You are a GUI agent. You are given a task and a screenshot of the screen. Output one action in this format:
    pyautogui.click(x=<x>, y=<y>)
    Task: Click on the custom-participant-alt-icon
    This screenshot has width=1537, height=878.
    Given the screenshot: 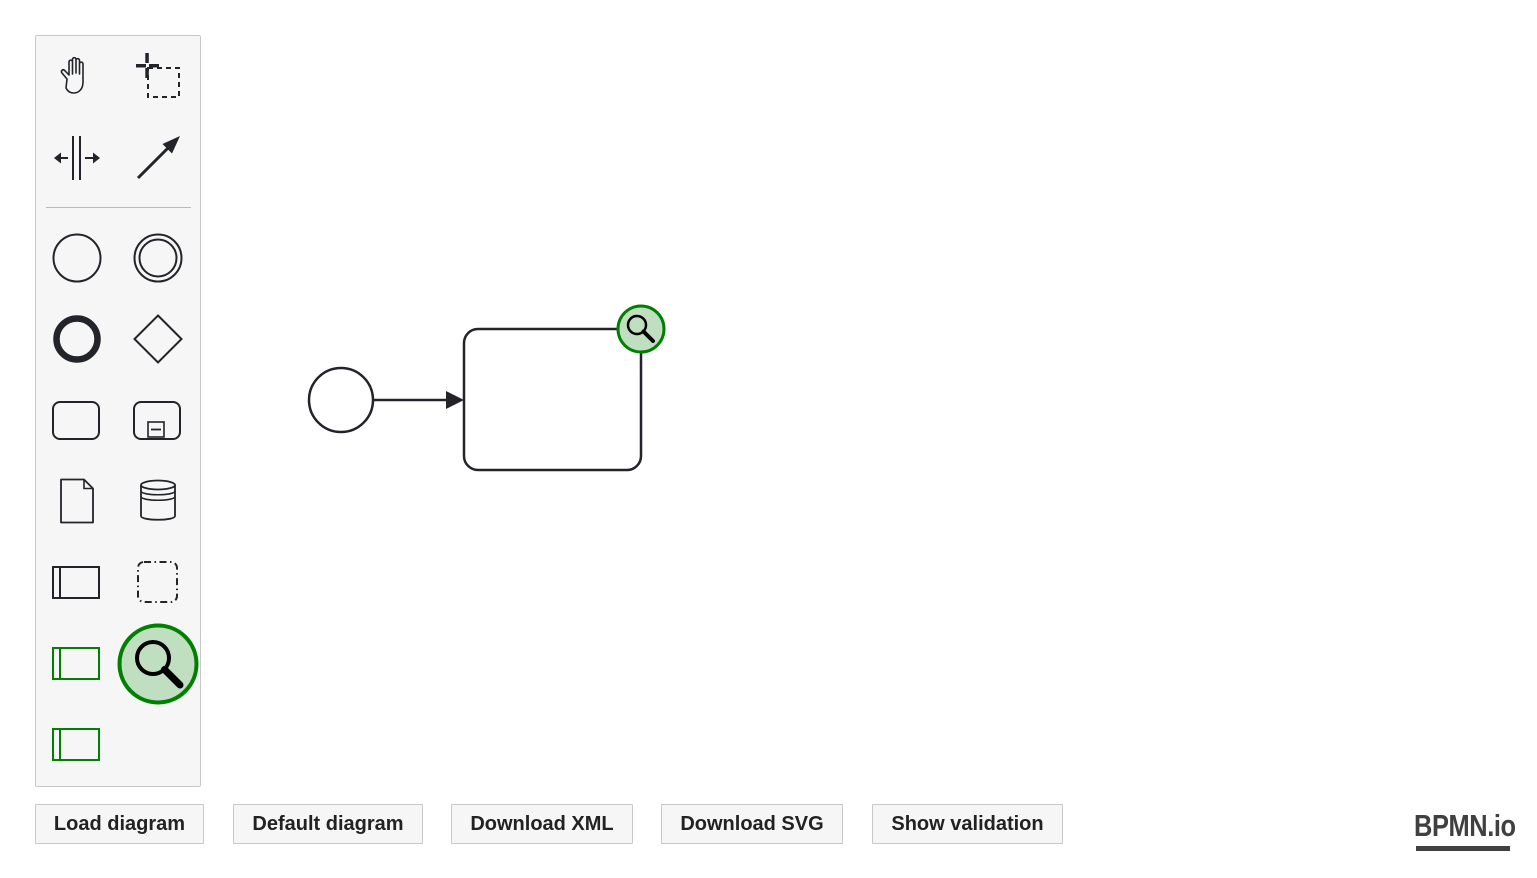 What is the action you would take?
    pyautogui.click(x=76, y=744)
    